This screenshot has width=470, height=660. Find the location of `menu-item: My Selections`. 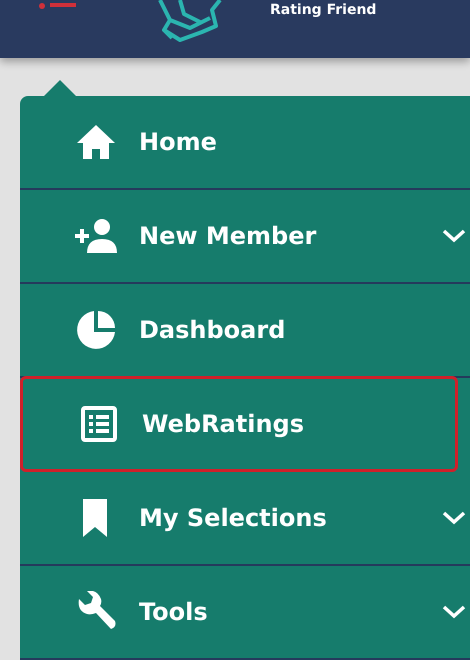

menu-item: My Selections is located at coordinates (245, 519).